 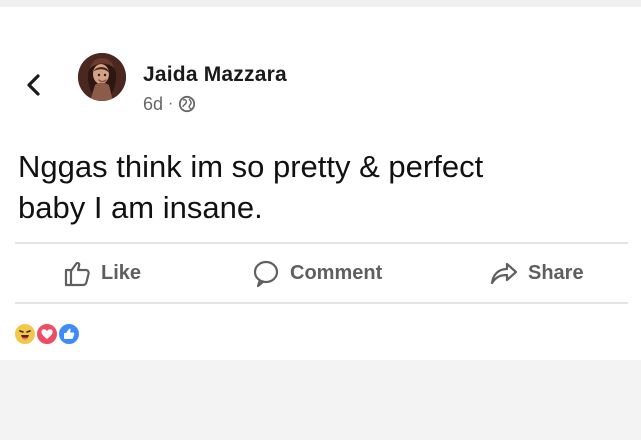 I want to click on comment-button: Comment, so click(x=316, y=273).